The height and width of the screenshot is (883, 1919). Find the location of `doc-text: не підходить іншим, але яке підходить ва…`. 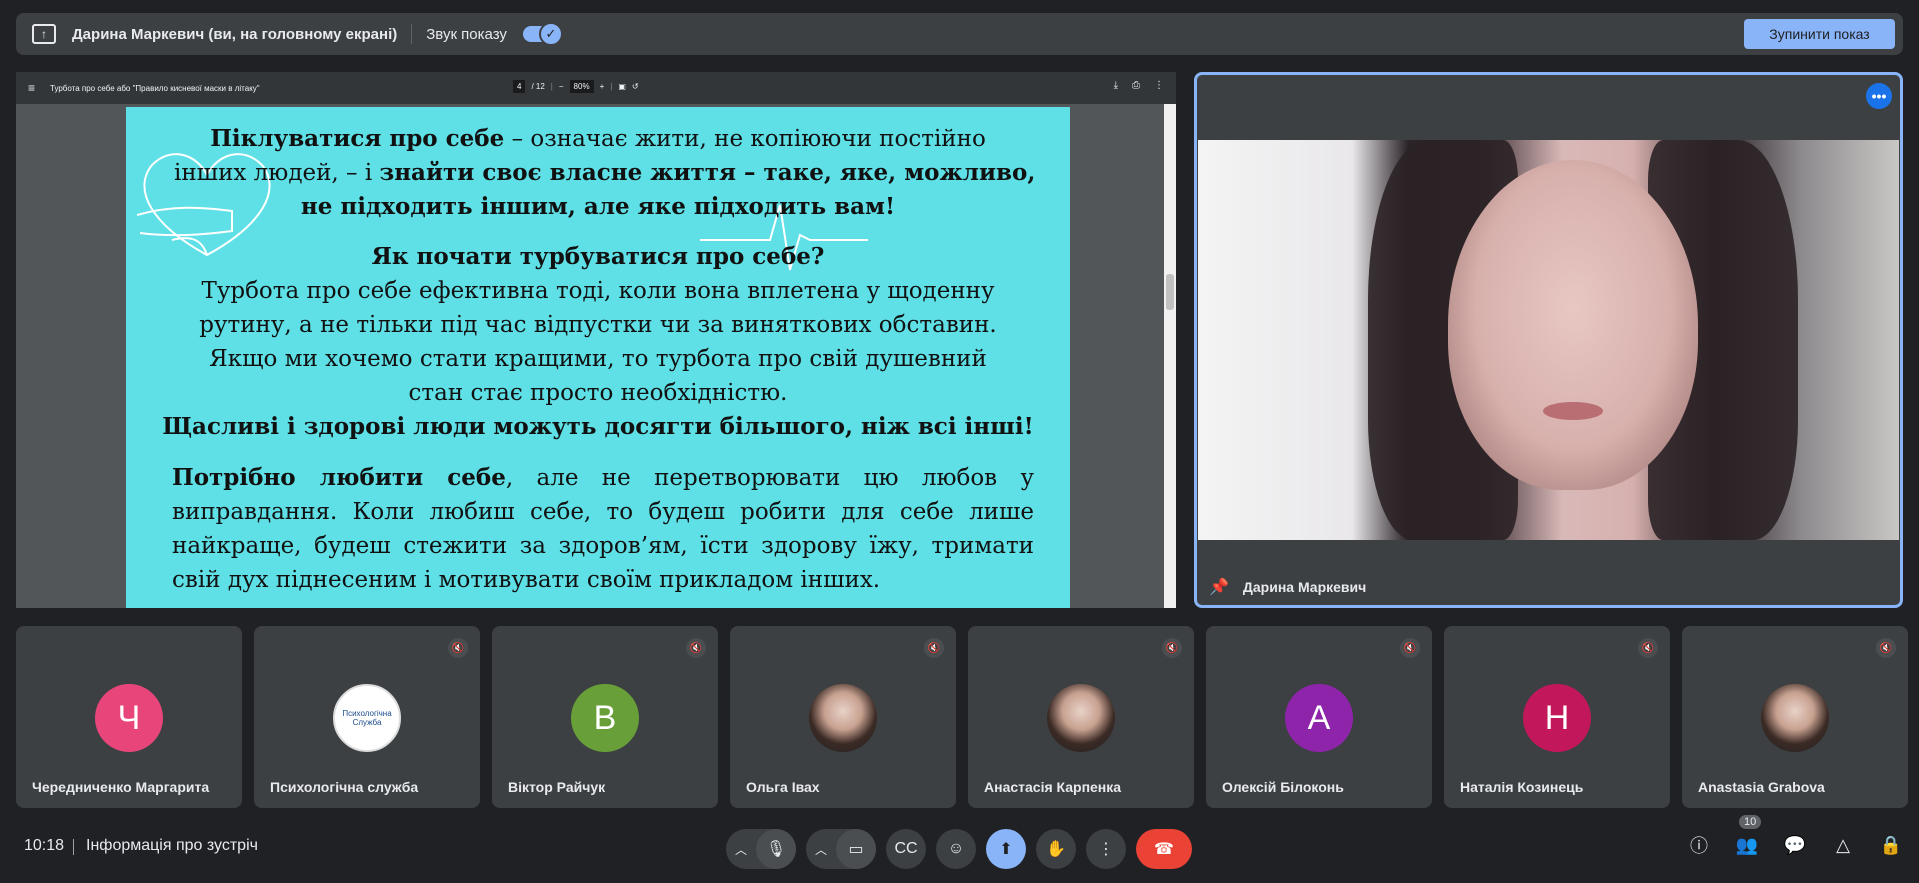

doc-text: не підходить іншим, але яке підходить ва… is located at coordinates (598, 206).